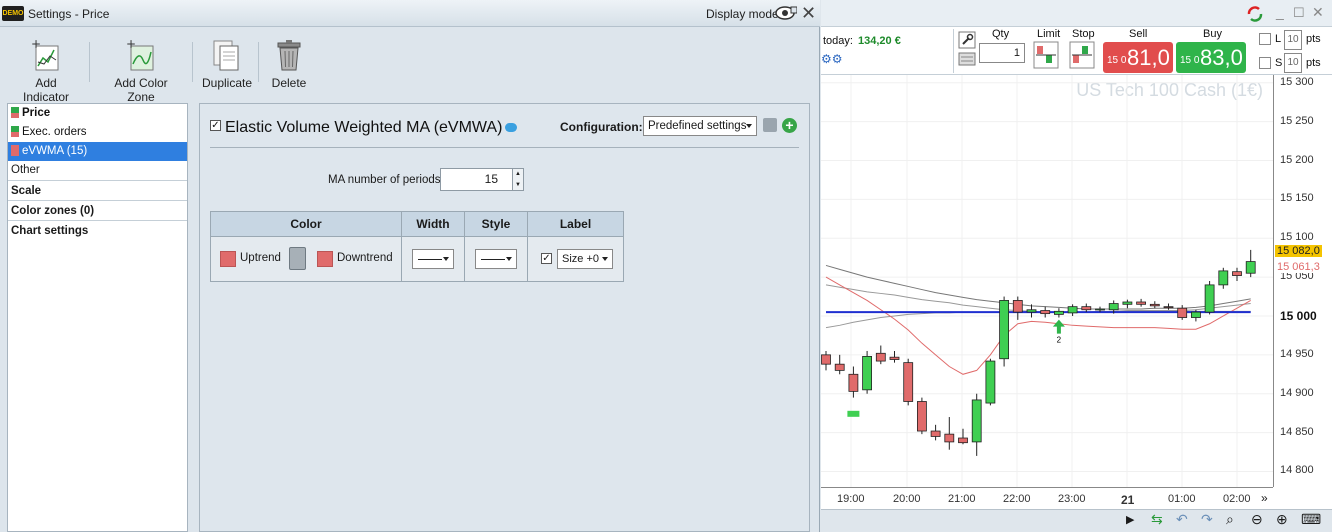 This screenshot has height=532, width=1332. I want to click on execution-marker, so click(853, 413).